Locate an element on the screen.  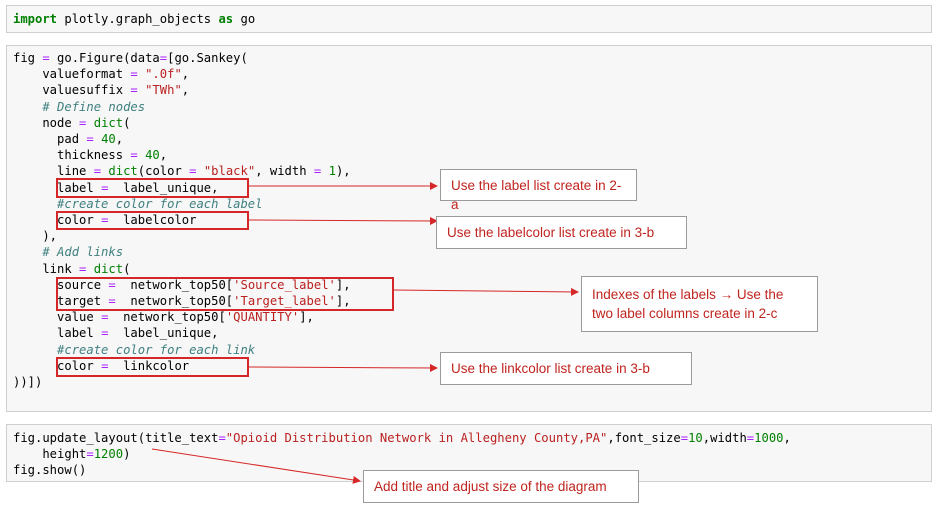
callout-linkcolor-list: Use the linkcolor list create in 3-b is located at coordinates (566, 368).